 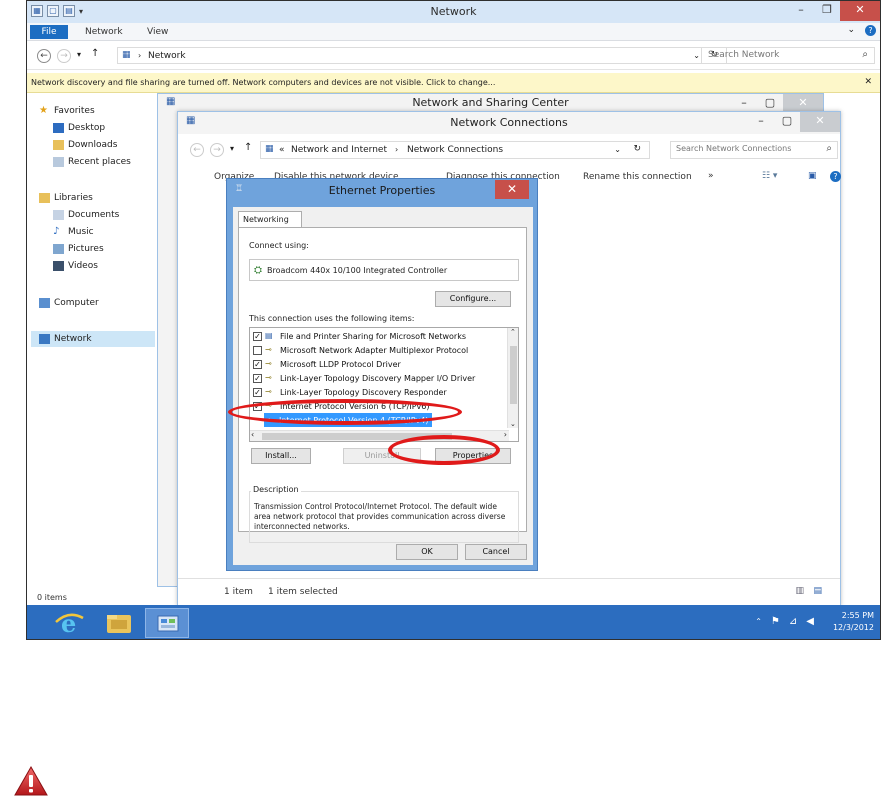 I want to click on svg-text: e, so click(x=68, y=623).